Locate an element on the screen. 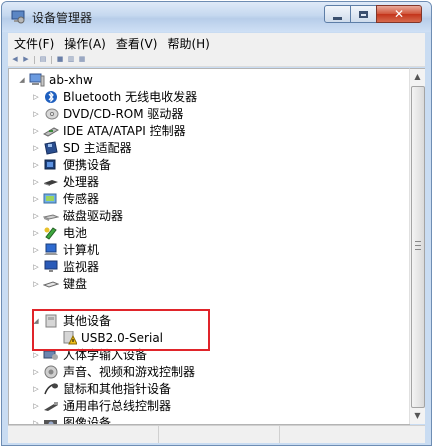 Image resolution: width=433 pixels, height=446 pixels. tree-item-label: 键盘 is located at coordinates (75, 284).